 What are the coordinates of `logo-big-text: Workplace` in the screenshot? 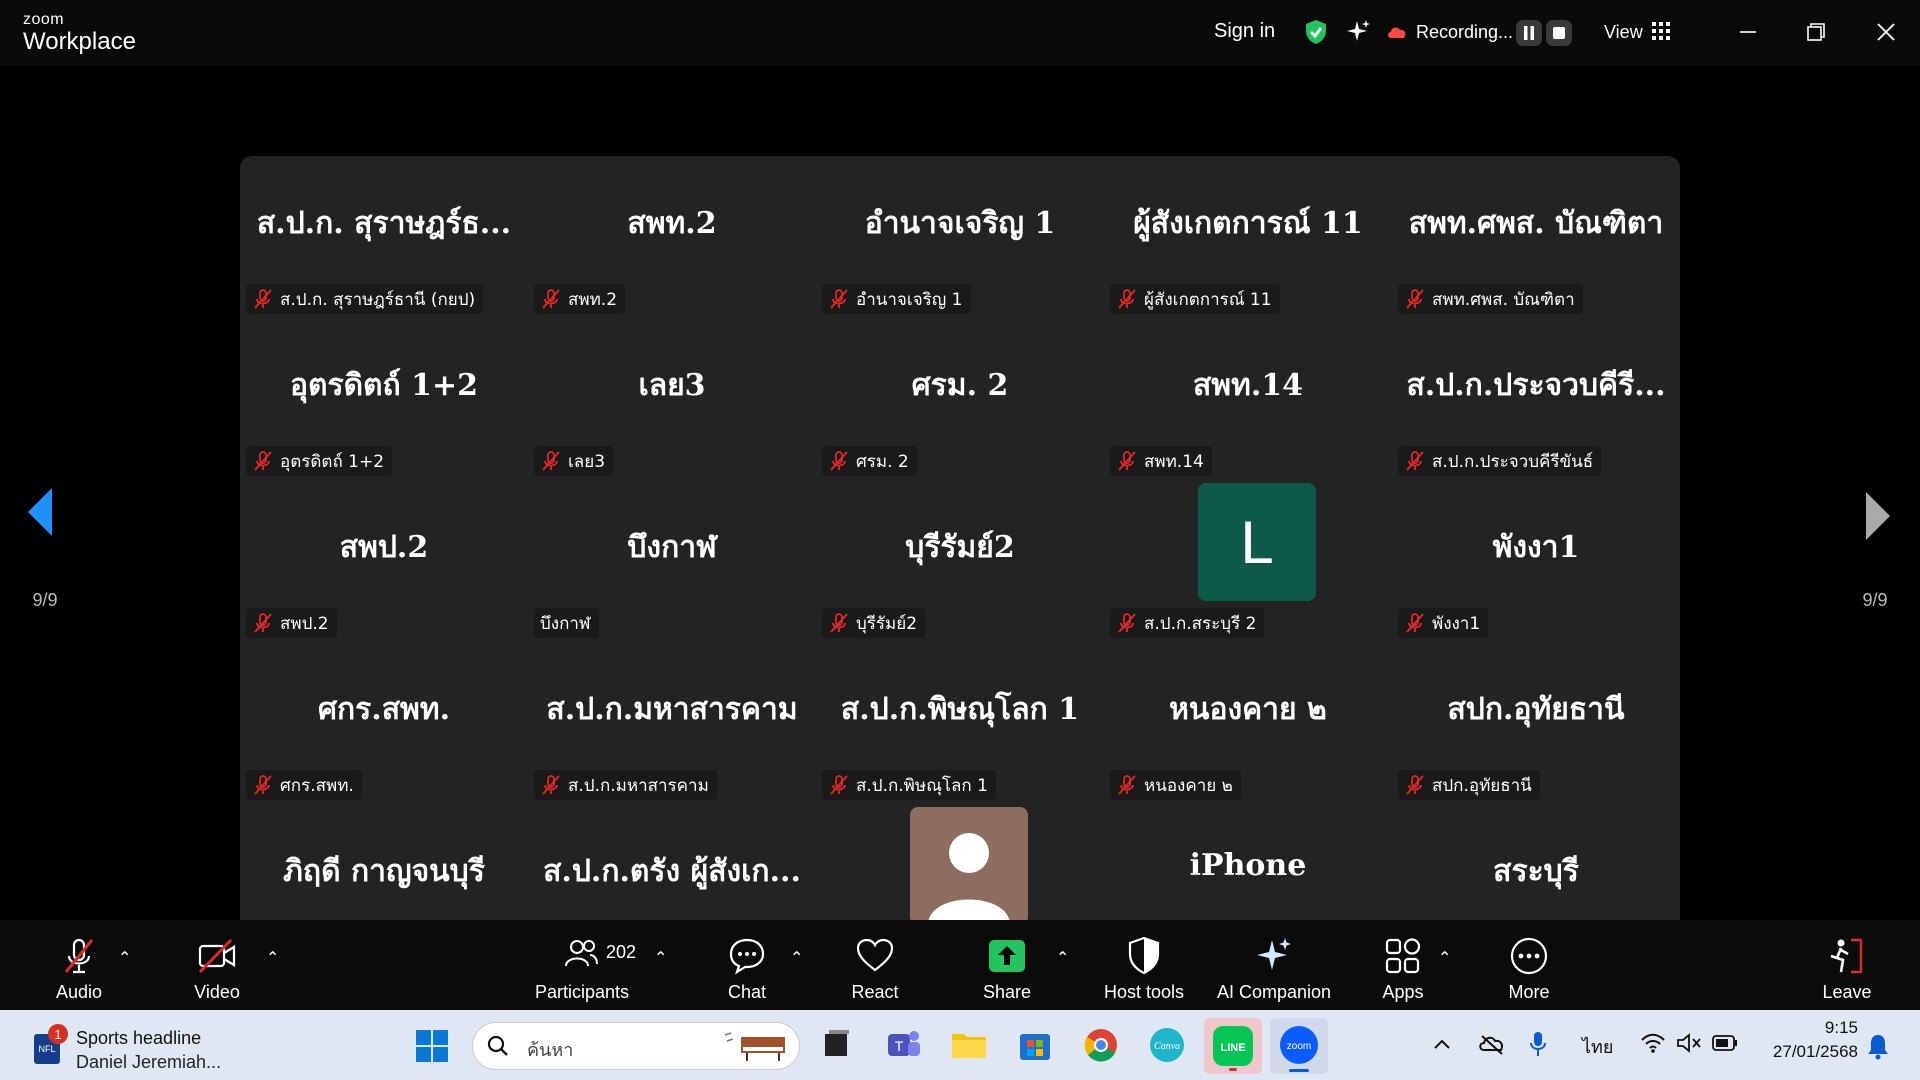 It's located at (79, 41).